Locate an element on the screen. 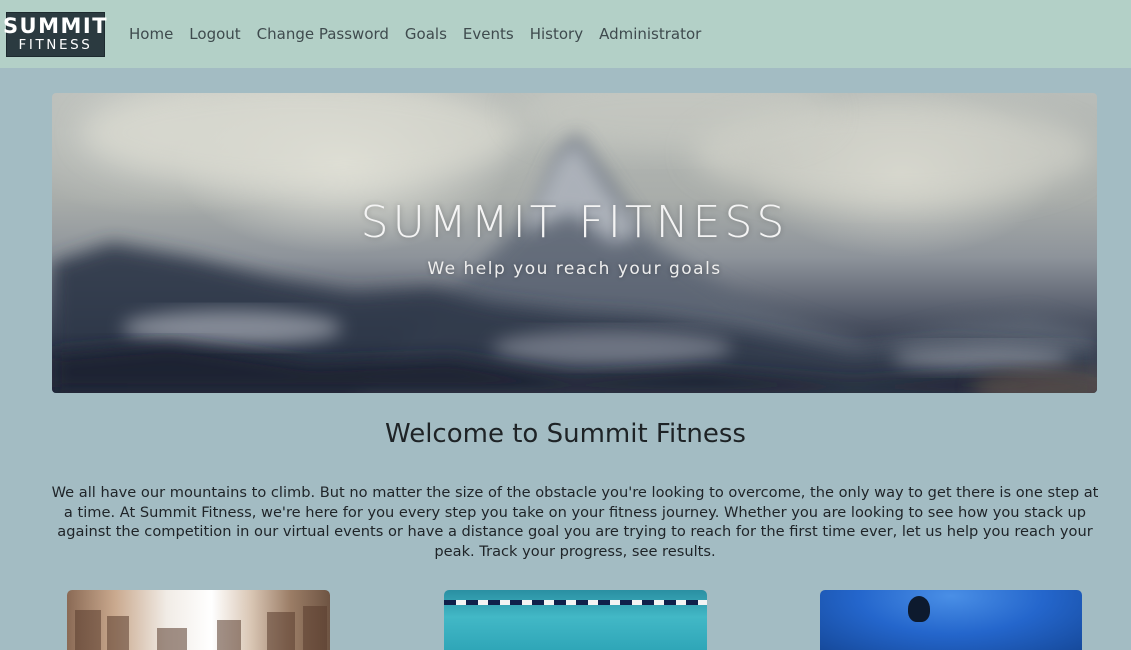 The width and height of the screenshot is (1131, 650). nav-link-change-password: Change Password is located at coordinates (323, 34).